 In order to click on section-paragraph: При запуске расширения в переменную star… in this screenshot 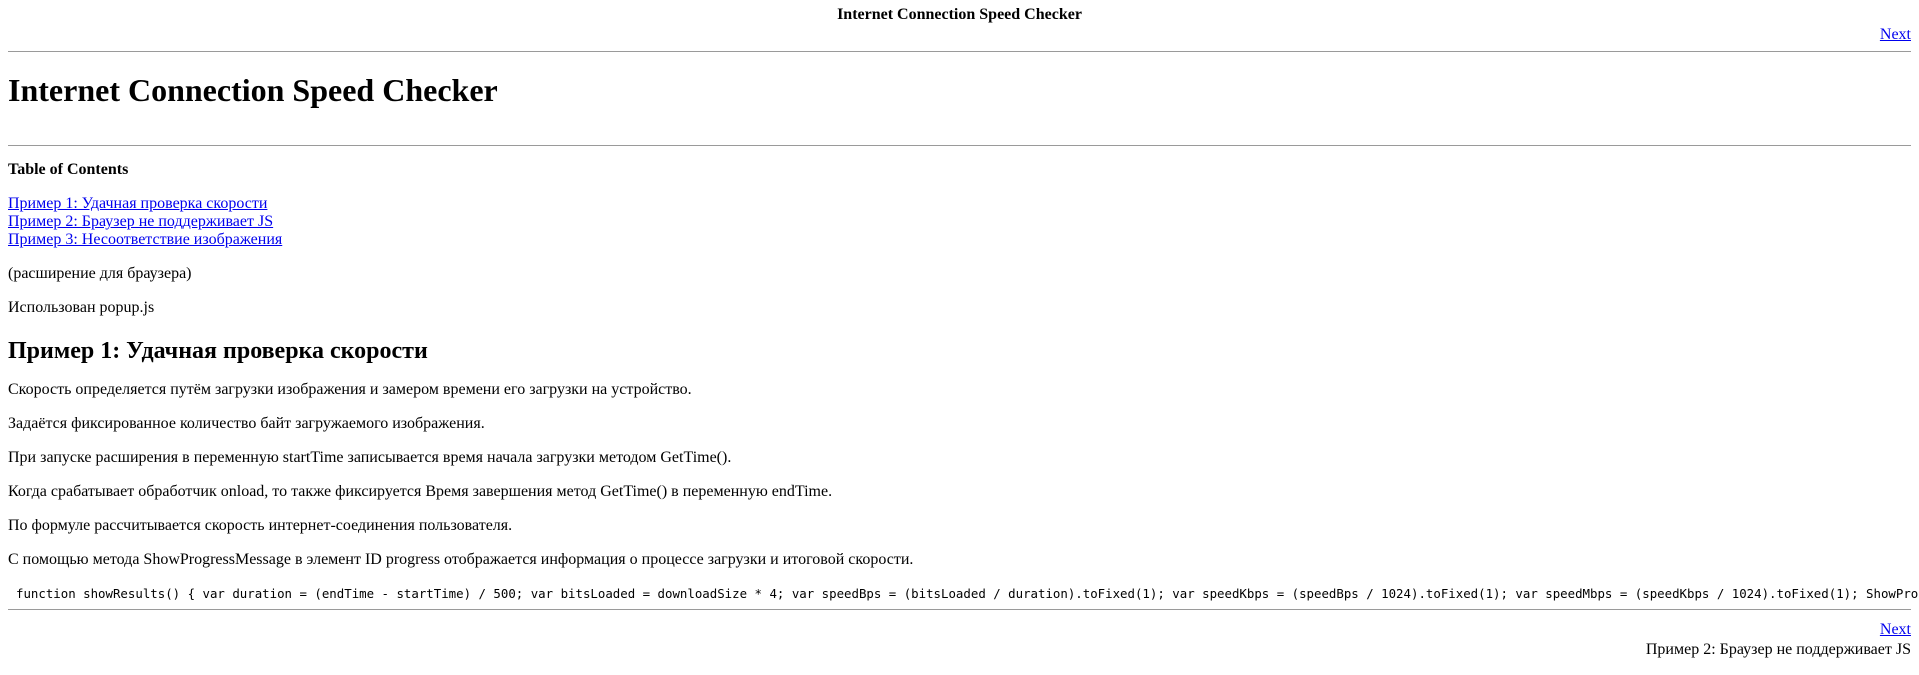, I will do `click(370, 457)`.